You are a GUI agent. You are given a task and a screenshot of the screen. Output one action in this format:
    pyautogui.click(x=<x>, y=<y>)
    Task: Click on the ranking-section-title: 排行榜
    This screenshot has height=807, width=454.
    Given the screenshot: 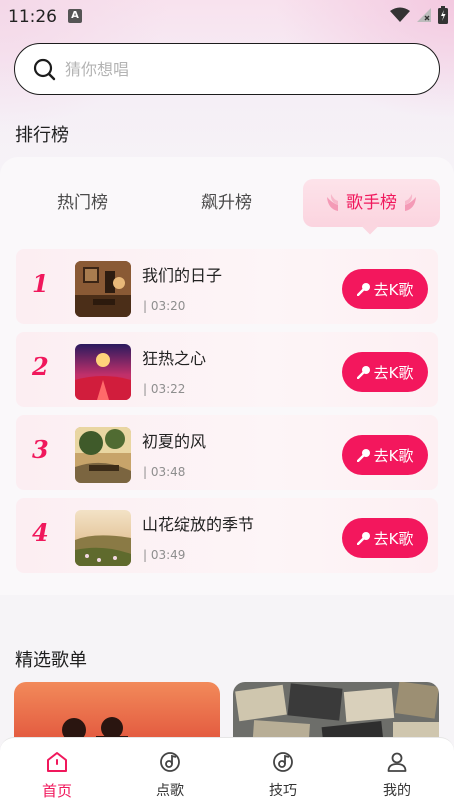 What is the action you would take?
    pyautogui.click(x=42, y=135)
    